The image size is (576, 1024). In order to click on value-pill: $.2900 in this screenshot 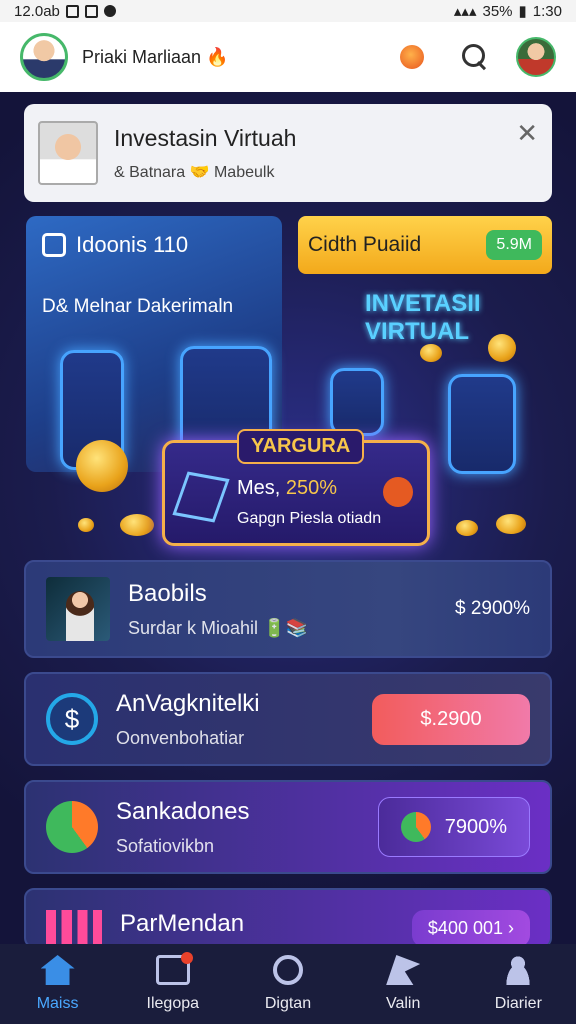, I will do `click(451, 719)`.